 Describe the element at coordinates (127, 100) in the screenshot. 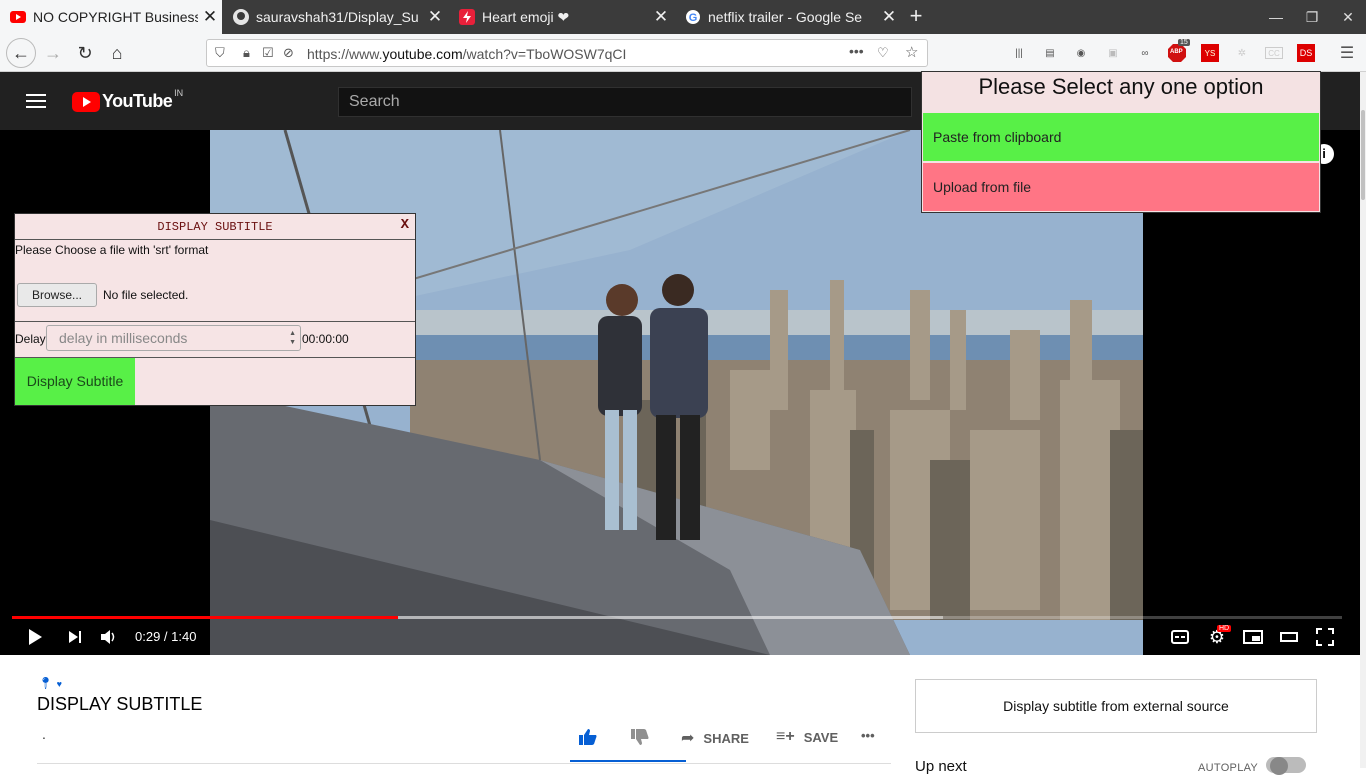

I see `youtube-logo: YouTube IN` at that location.